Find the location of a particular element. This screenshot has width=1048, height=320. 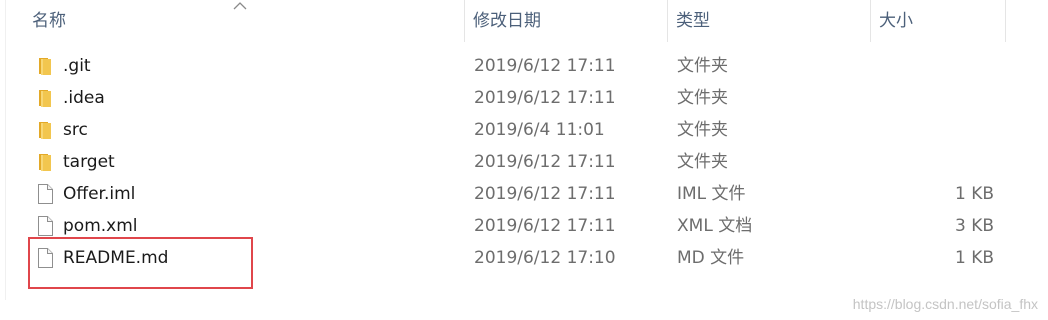

file-size: 3 KB is located at coordinates (974, 226).